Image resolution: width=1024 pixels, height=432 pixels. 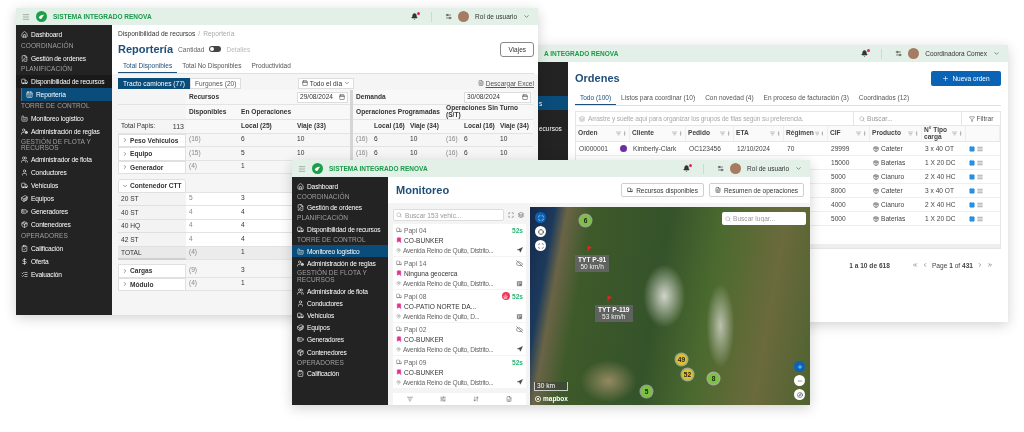 What do you see at coordinates (24, 212) in the screenshot?
I see `battery-icon` at bounding box center [24, 212].